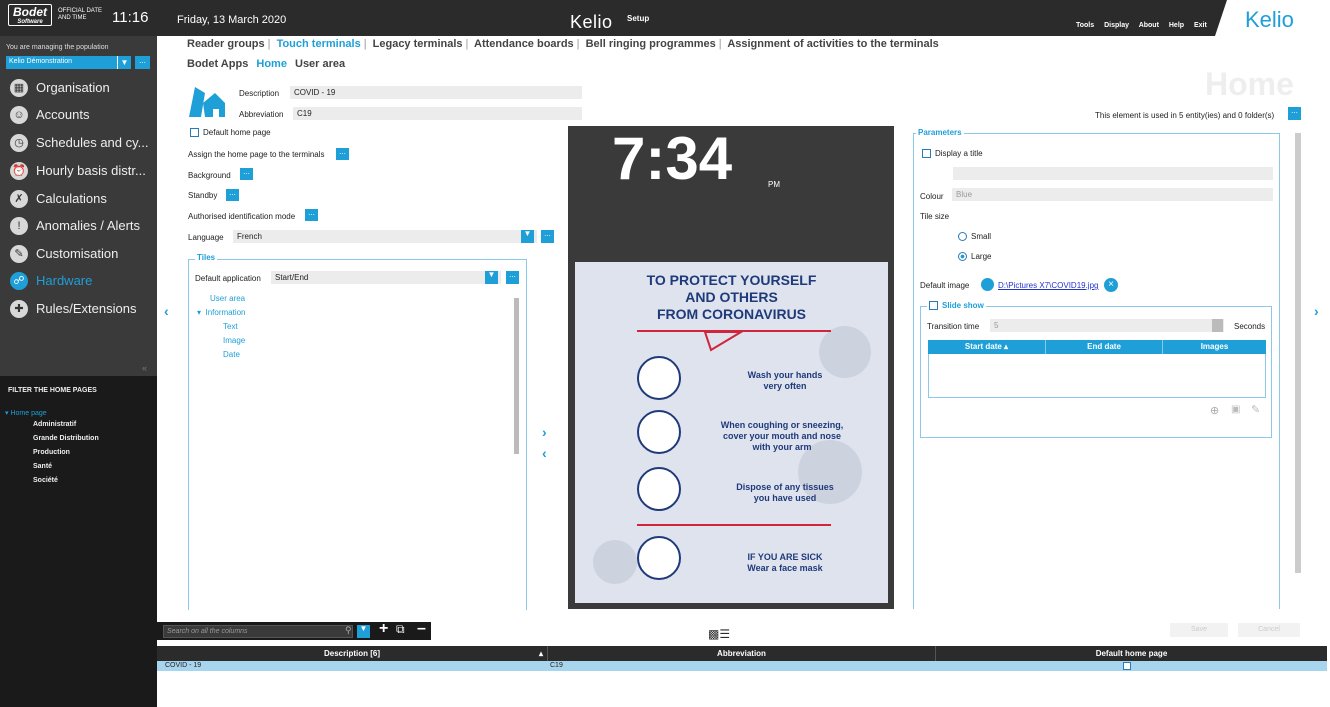 The width and height of the screenshot is (1330, 707). Describe the element at coordinates (974, 257) in the screenshot. I see `tile-size-large-radio: Large` at that location.